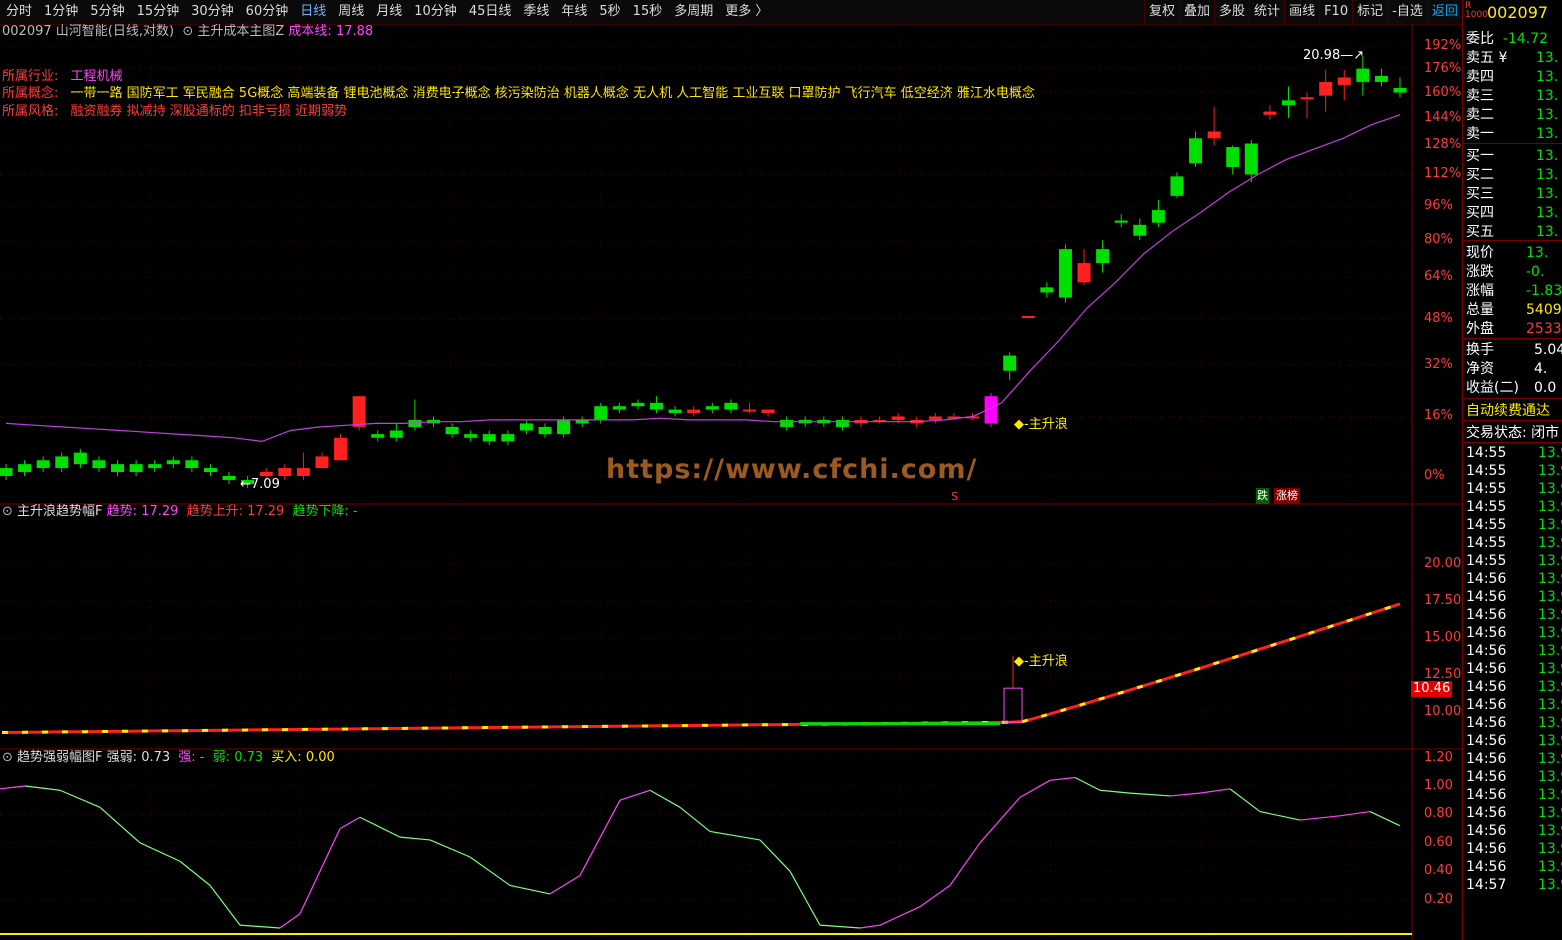 The width and height of the screenshot is (1562, 940). Describe the element at coordinates (286, 757) in the screenshot. I see `buy-label: 买入:` at that location.